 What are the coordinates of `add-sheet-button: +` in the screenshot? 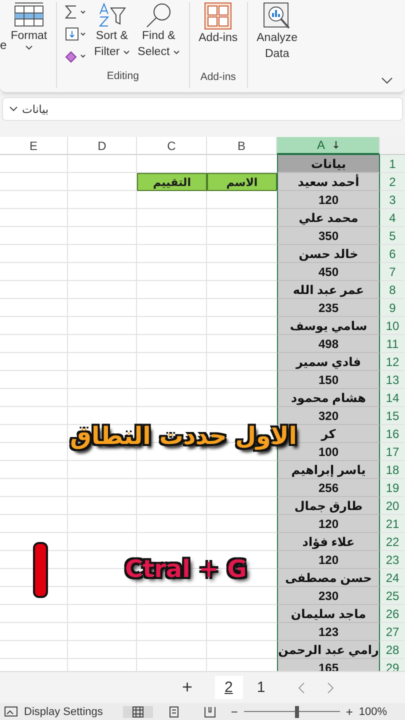 It's located at (187, 687).